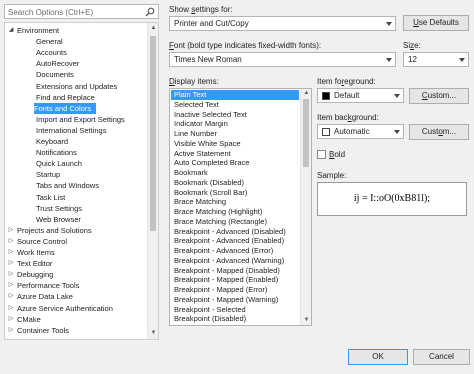 The width and height of the screenshot is (474, 374). Describe the element at coordinates (76, 241) in the screenshot. I see `tree-item: ▷ Source Control` at that location.